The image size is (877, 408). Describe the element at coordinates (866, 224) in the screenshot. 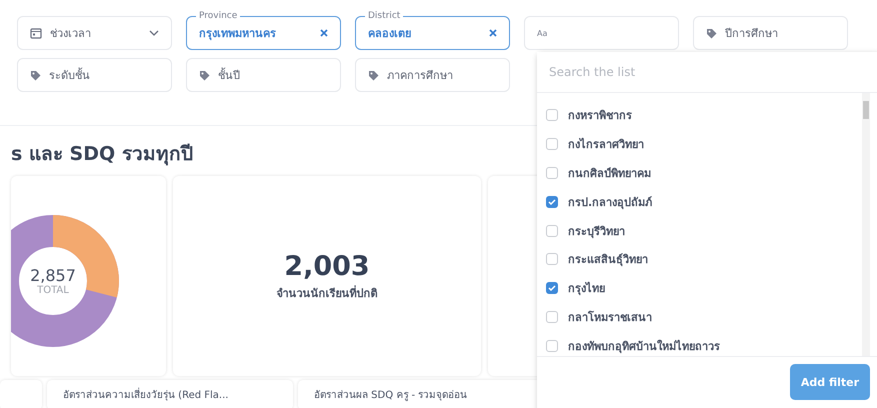

I see `scrollbar` at that location.